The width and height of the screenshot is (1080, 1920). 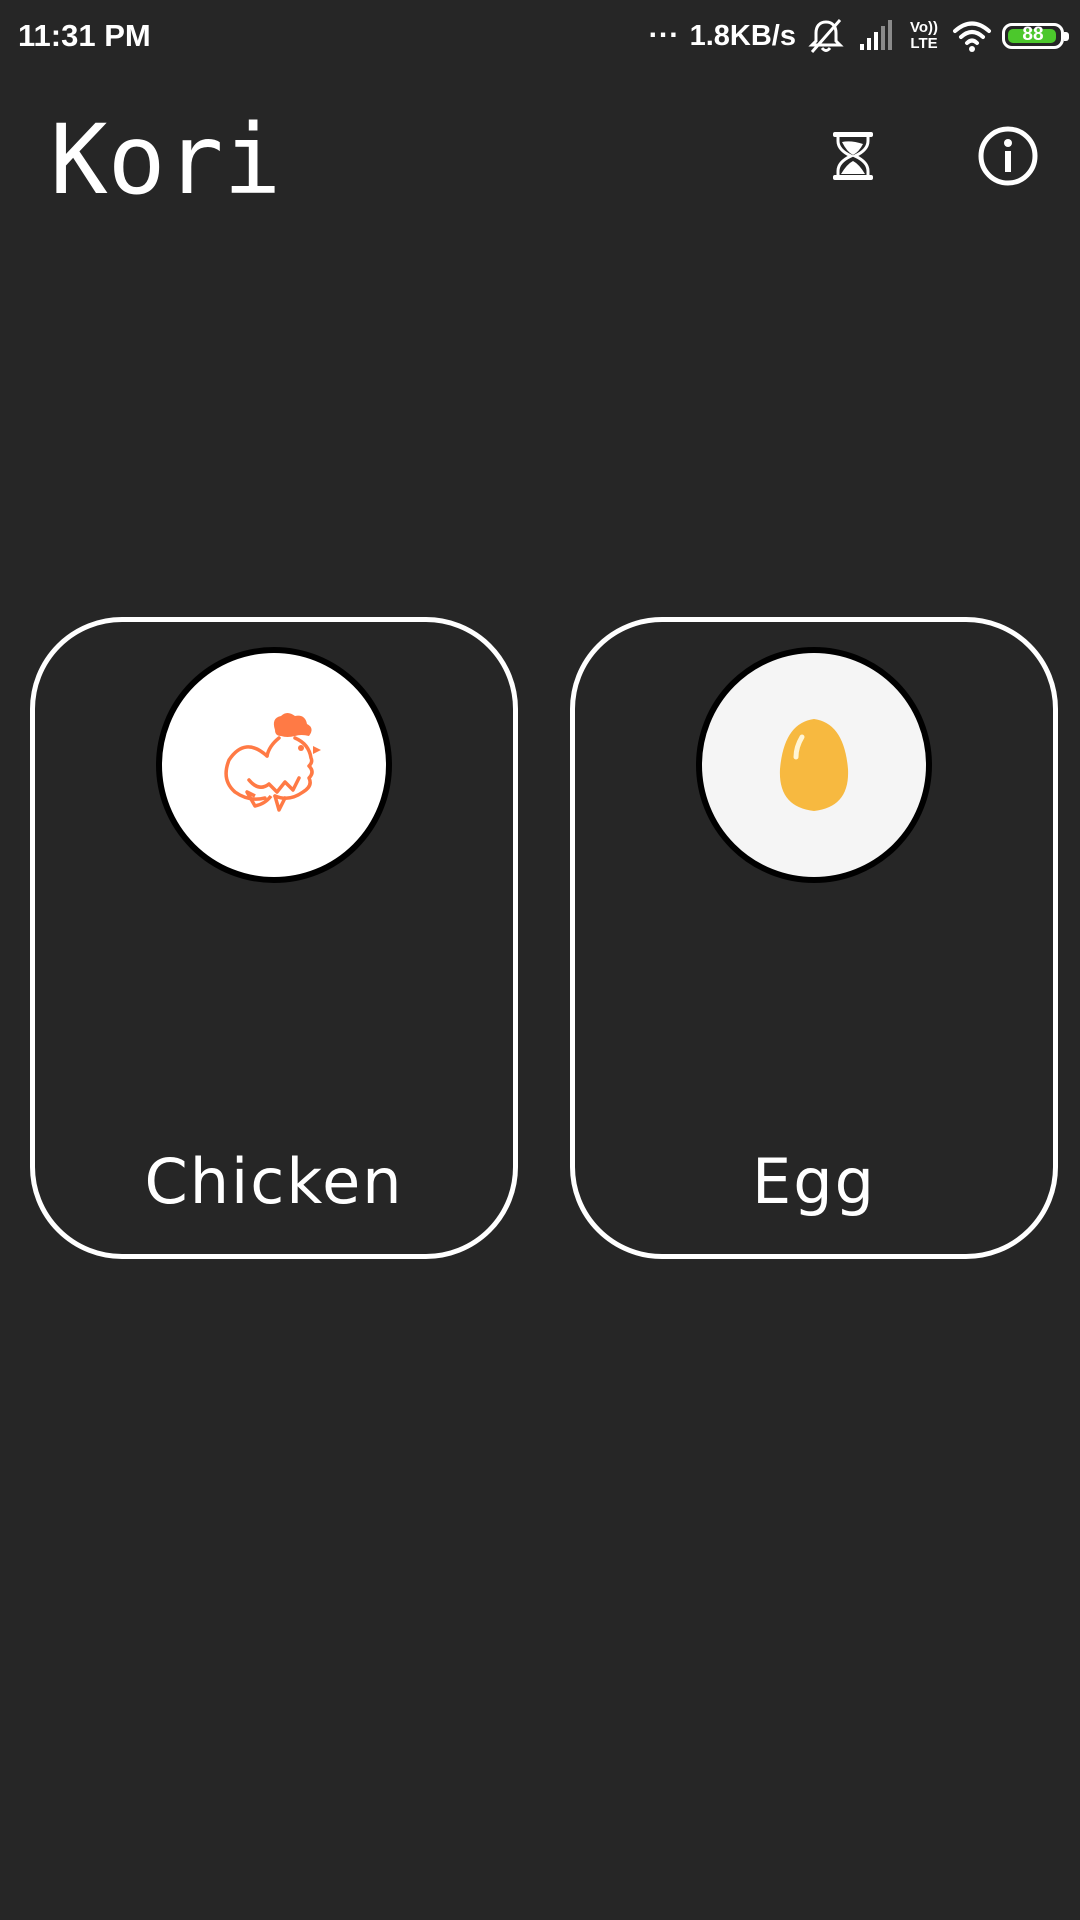 What do you see at coordinates (540, 36) in the screenshot?
I see `status-bar: 11:31 PM ... 1.8KB/s Vo)) LTE 88` at bounding box center [540, 36].